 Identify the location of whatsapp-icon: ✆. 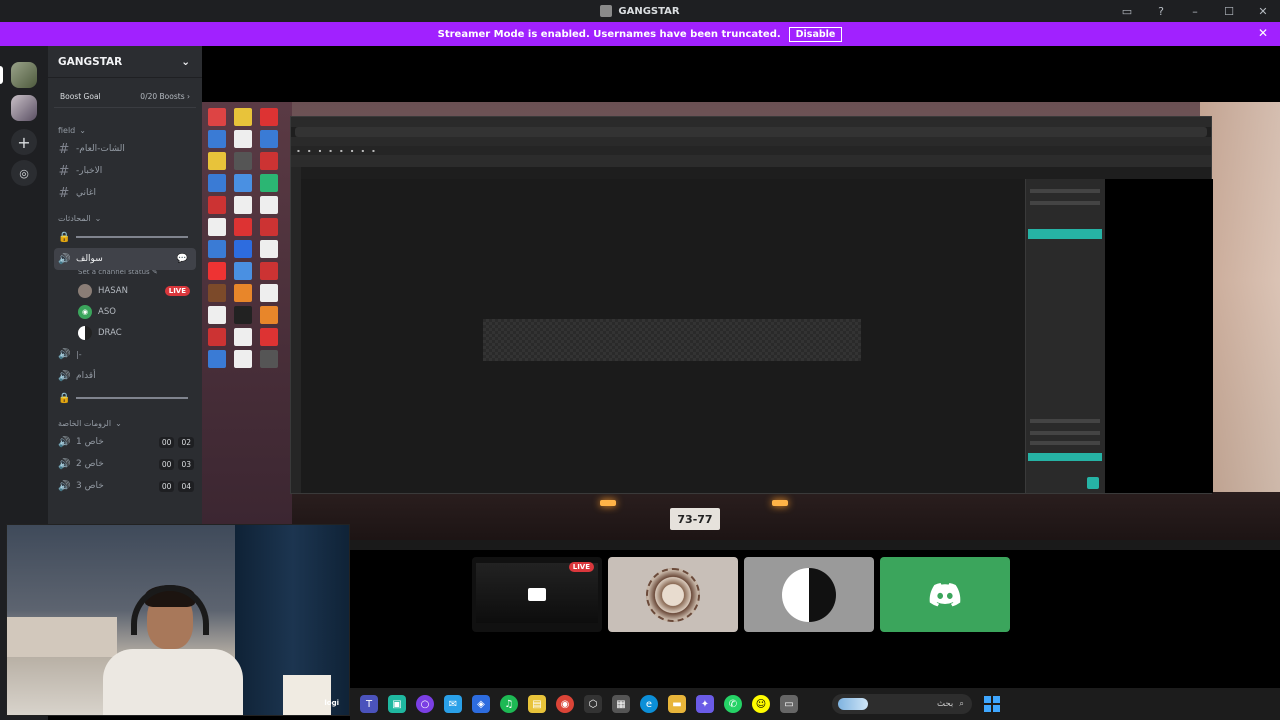
(733, 704).